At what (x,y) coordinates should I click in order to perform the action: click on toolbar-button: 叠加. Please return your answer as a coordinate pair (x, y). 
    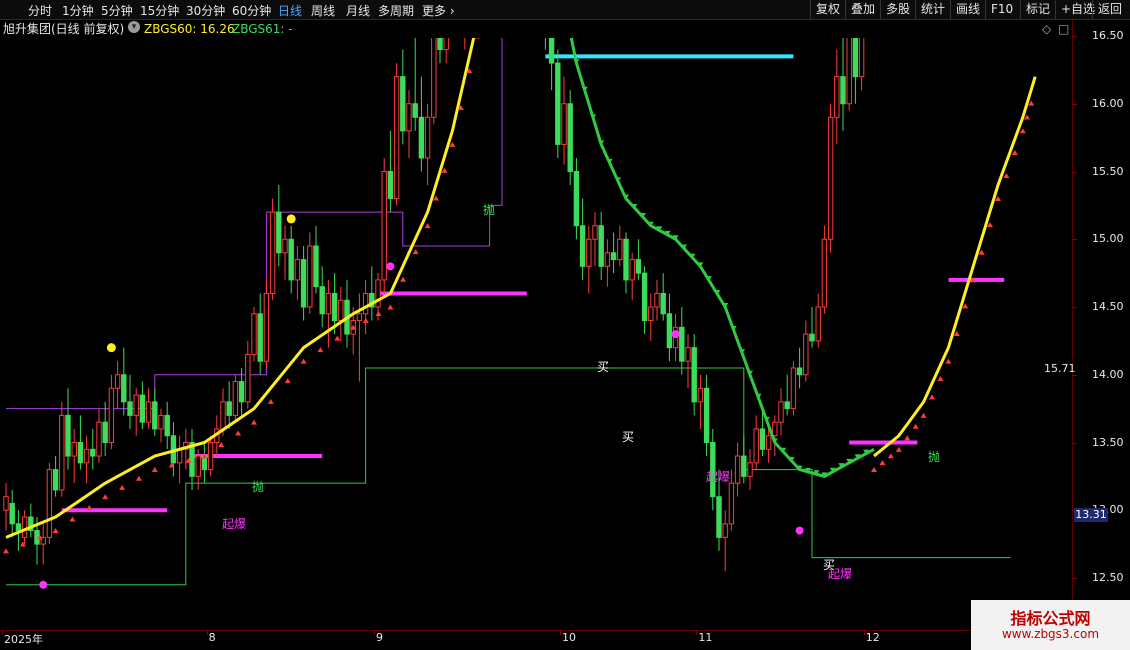
    Looking at the image, I should click on (862, 9).